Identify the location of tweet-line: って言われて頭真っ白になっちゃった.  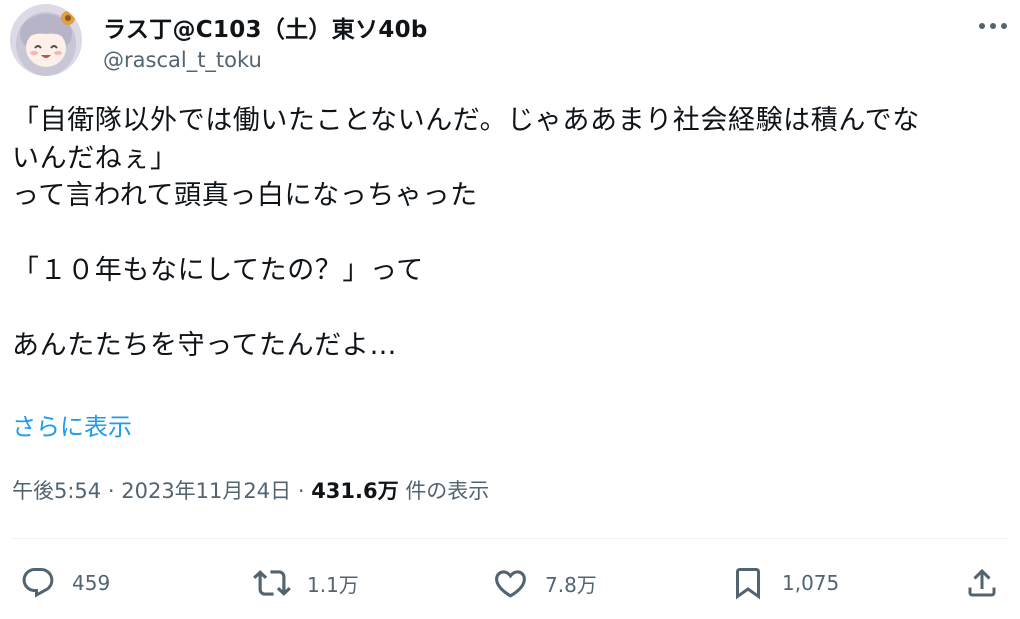
(245, 195).